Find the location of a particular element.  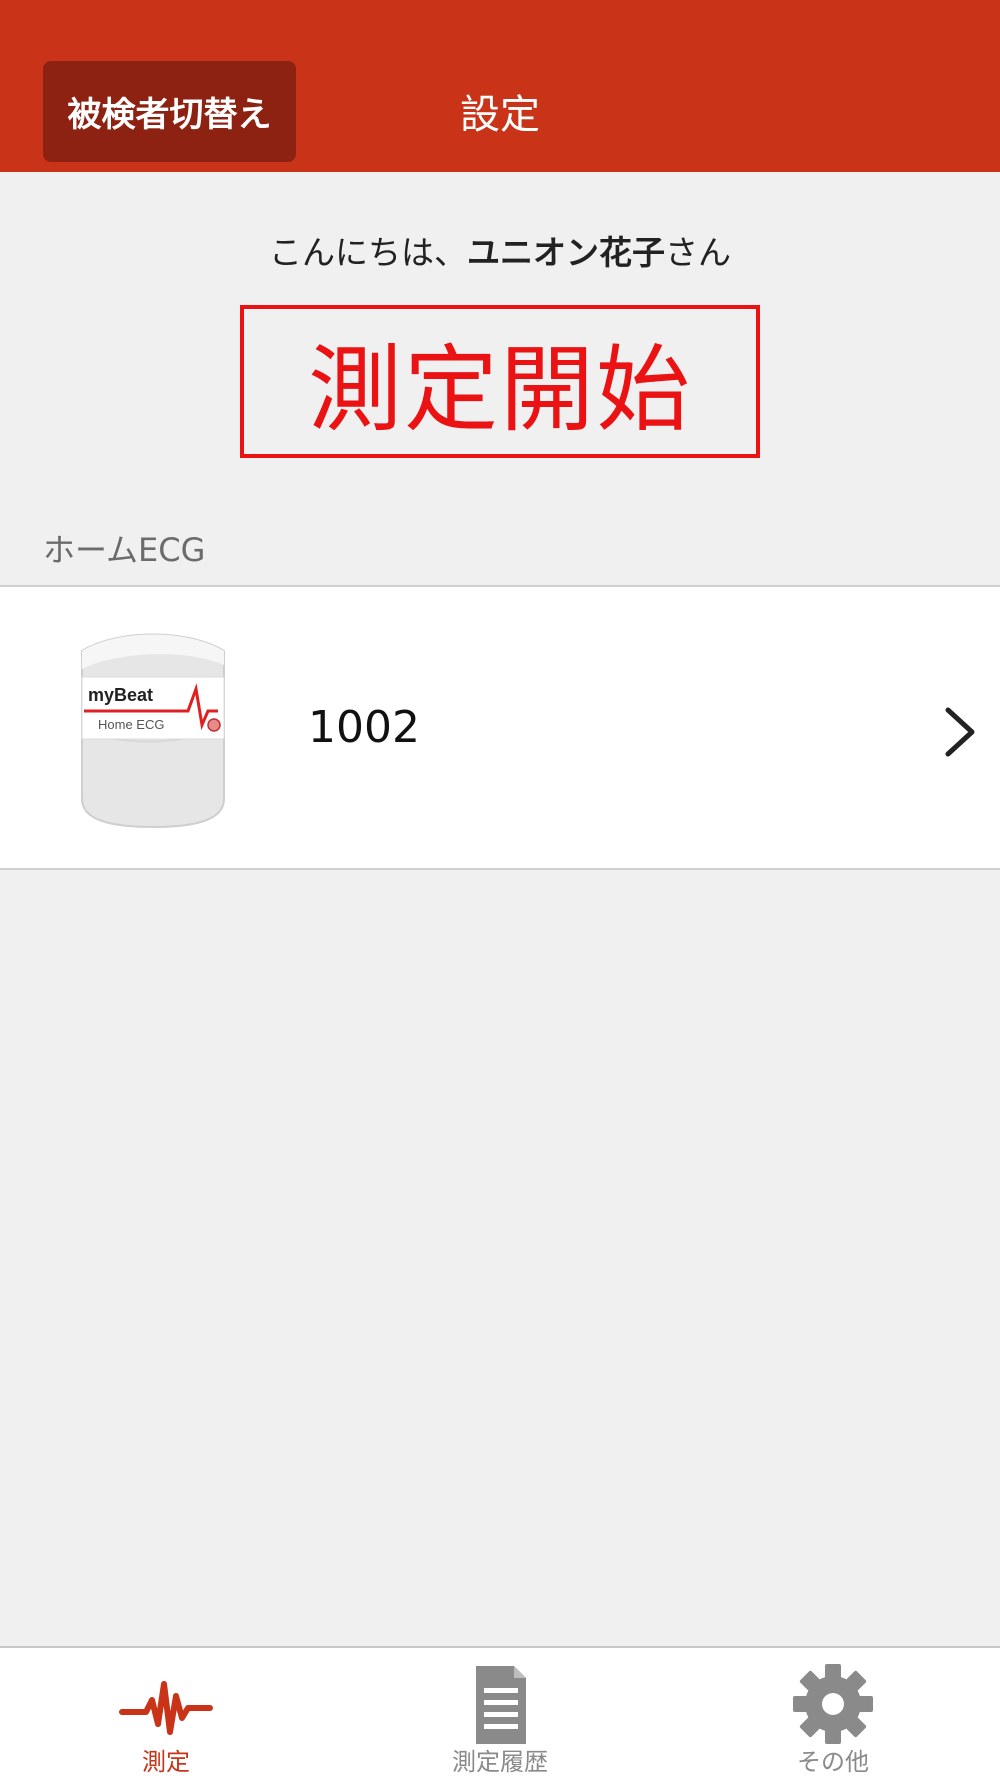

user-name: ユニオン花子 is located at coordinates (566, 252).